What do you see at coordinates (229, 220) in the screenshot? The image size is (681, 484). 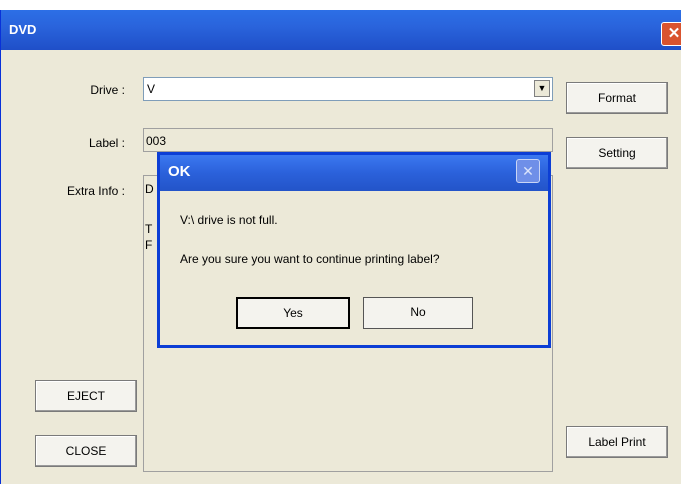 I see `dialog-message-line-1: V:\ drive is not full.` at bounding box center [229, 220].